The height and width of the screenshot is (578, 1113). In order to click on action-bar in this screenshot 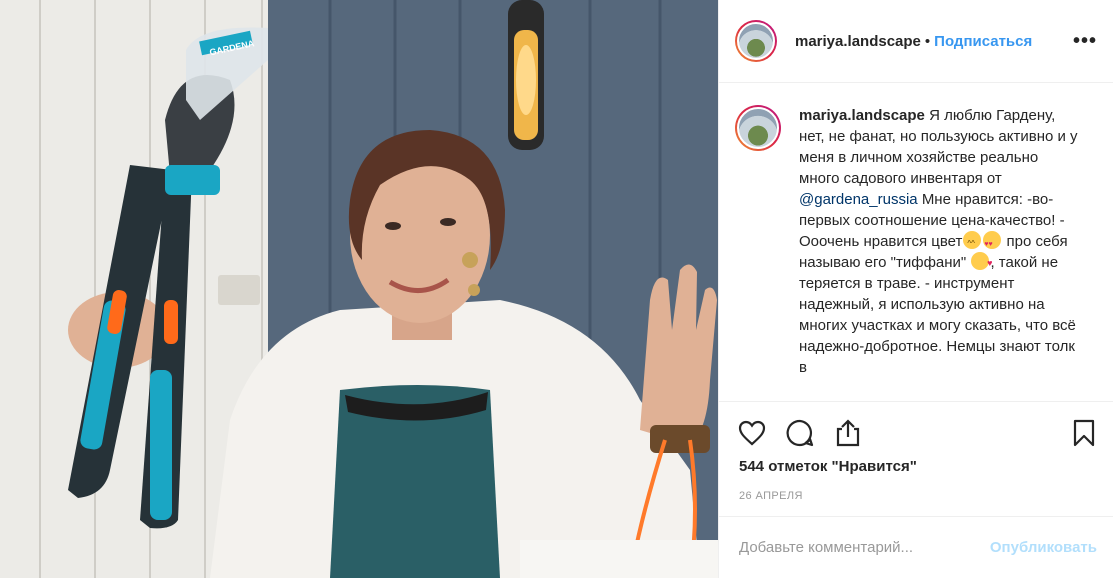, I will do `click(916, 432)`.